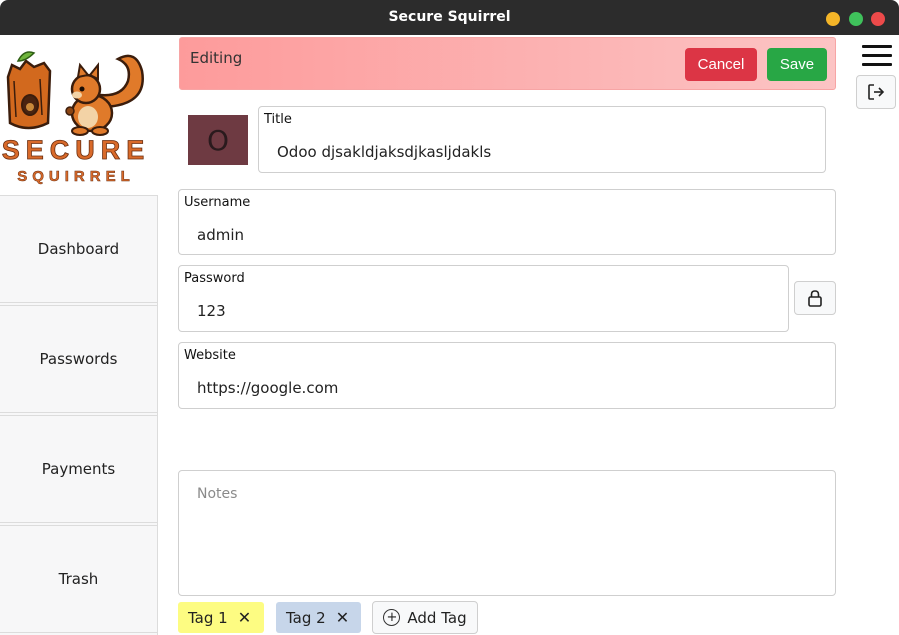 This screenshot has height=635, width=899. Describe the element at coordinates (76, 150) in the screenshot. I see `logo-text-line1: SECURE` at that location.